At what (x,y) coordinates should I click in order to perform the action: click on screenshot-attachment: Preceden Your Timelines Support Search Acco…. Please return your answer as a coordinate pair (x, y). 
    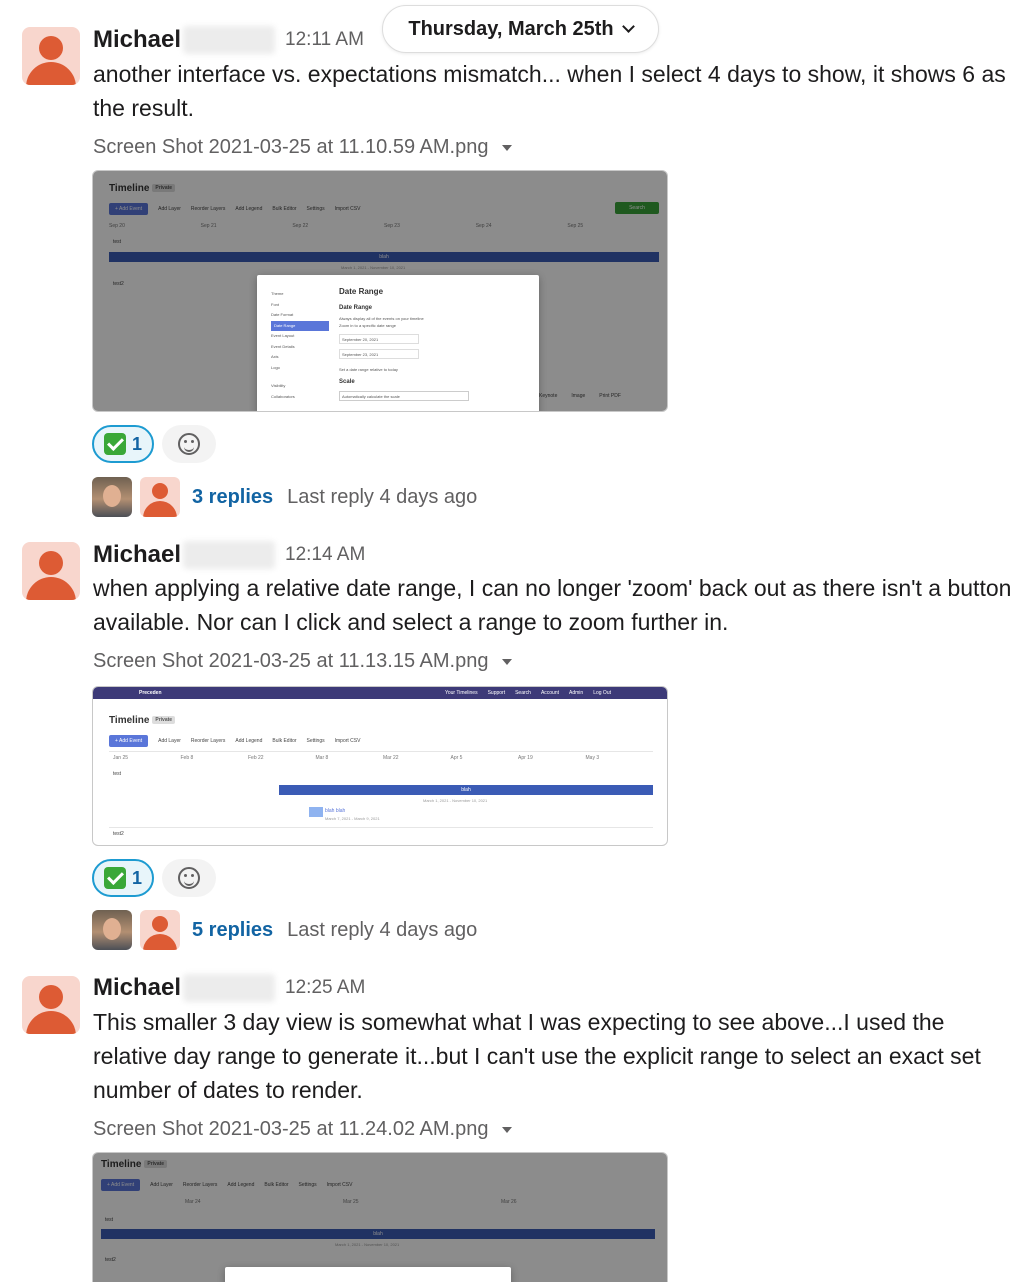
    Looking at the image, I should click on (380, 766).